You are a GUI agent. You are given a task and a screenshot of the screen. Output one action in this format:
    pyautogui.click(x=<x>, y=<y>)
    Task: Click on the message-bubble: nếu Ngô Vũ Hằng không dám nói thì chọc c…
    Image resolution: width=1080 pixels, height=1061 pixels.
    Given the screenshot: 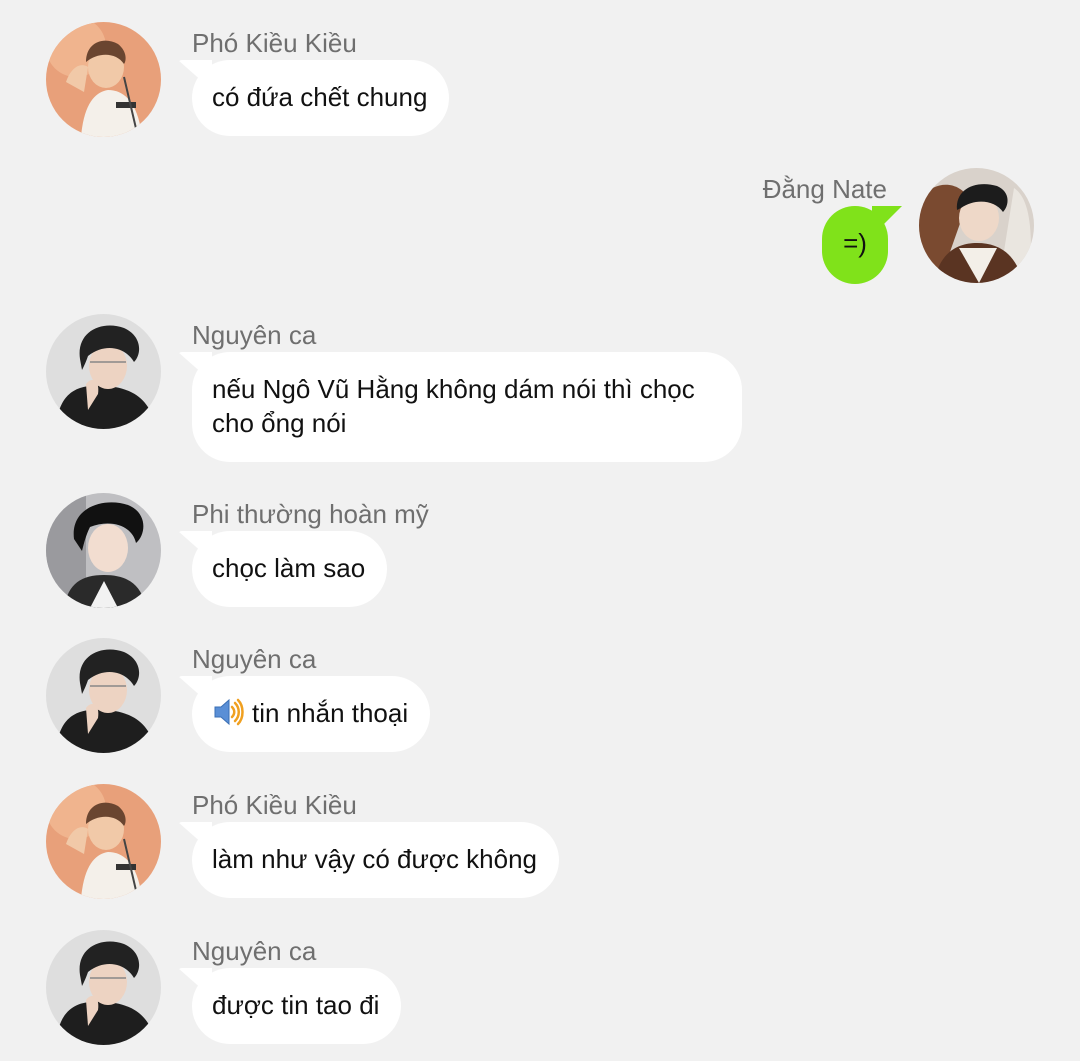 What is the action you would take?
    pyautogui.click(x=467, y=407)
    